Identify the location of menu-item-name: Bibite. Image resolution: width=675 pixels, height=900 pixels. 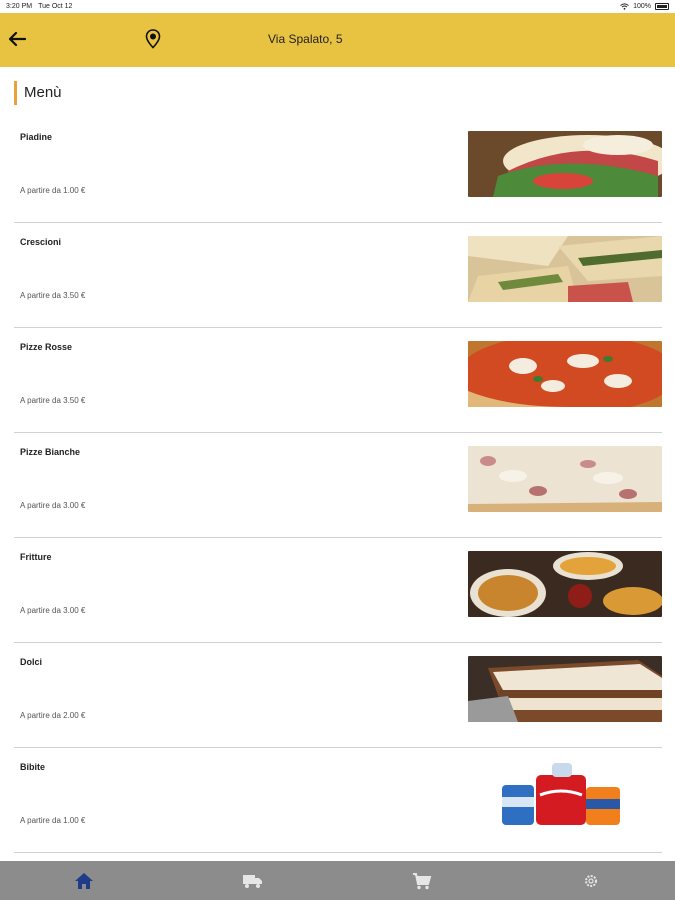
(33, 767).